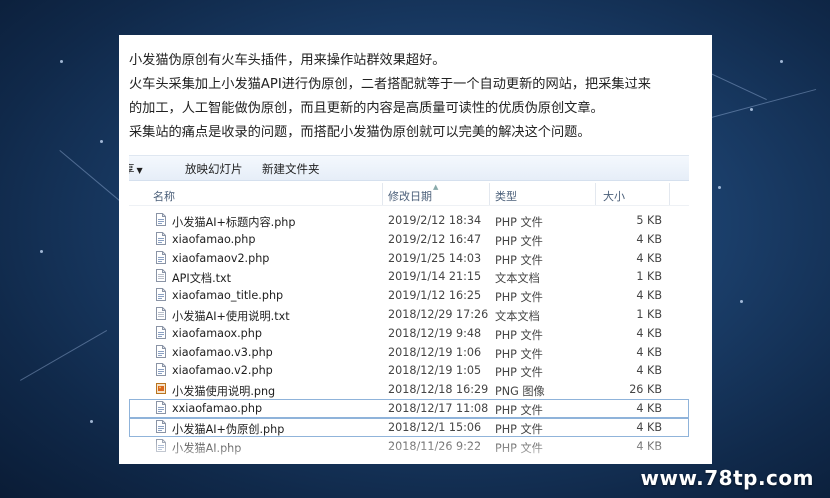 This screenshot has width=830, height=498. What do you see at coordinates (224, 392) in the screenshot?
I see `file-name: 小发猫使用说明.png` at bounding box center [224, 392].